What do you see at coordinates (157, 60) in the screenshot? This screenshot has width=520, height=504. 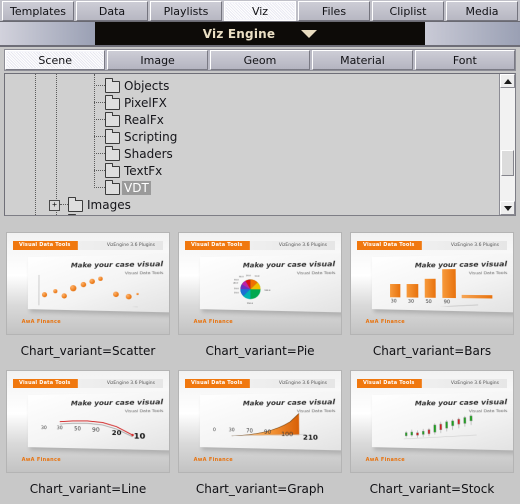 I see `tab-image: Image` at bounding box center [157, 60].